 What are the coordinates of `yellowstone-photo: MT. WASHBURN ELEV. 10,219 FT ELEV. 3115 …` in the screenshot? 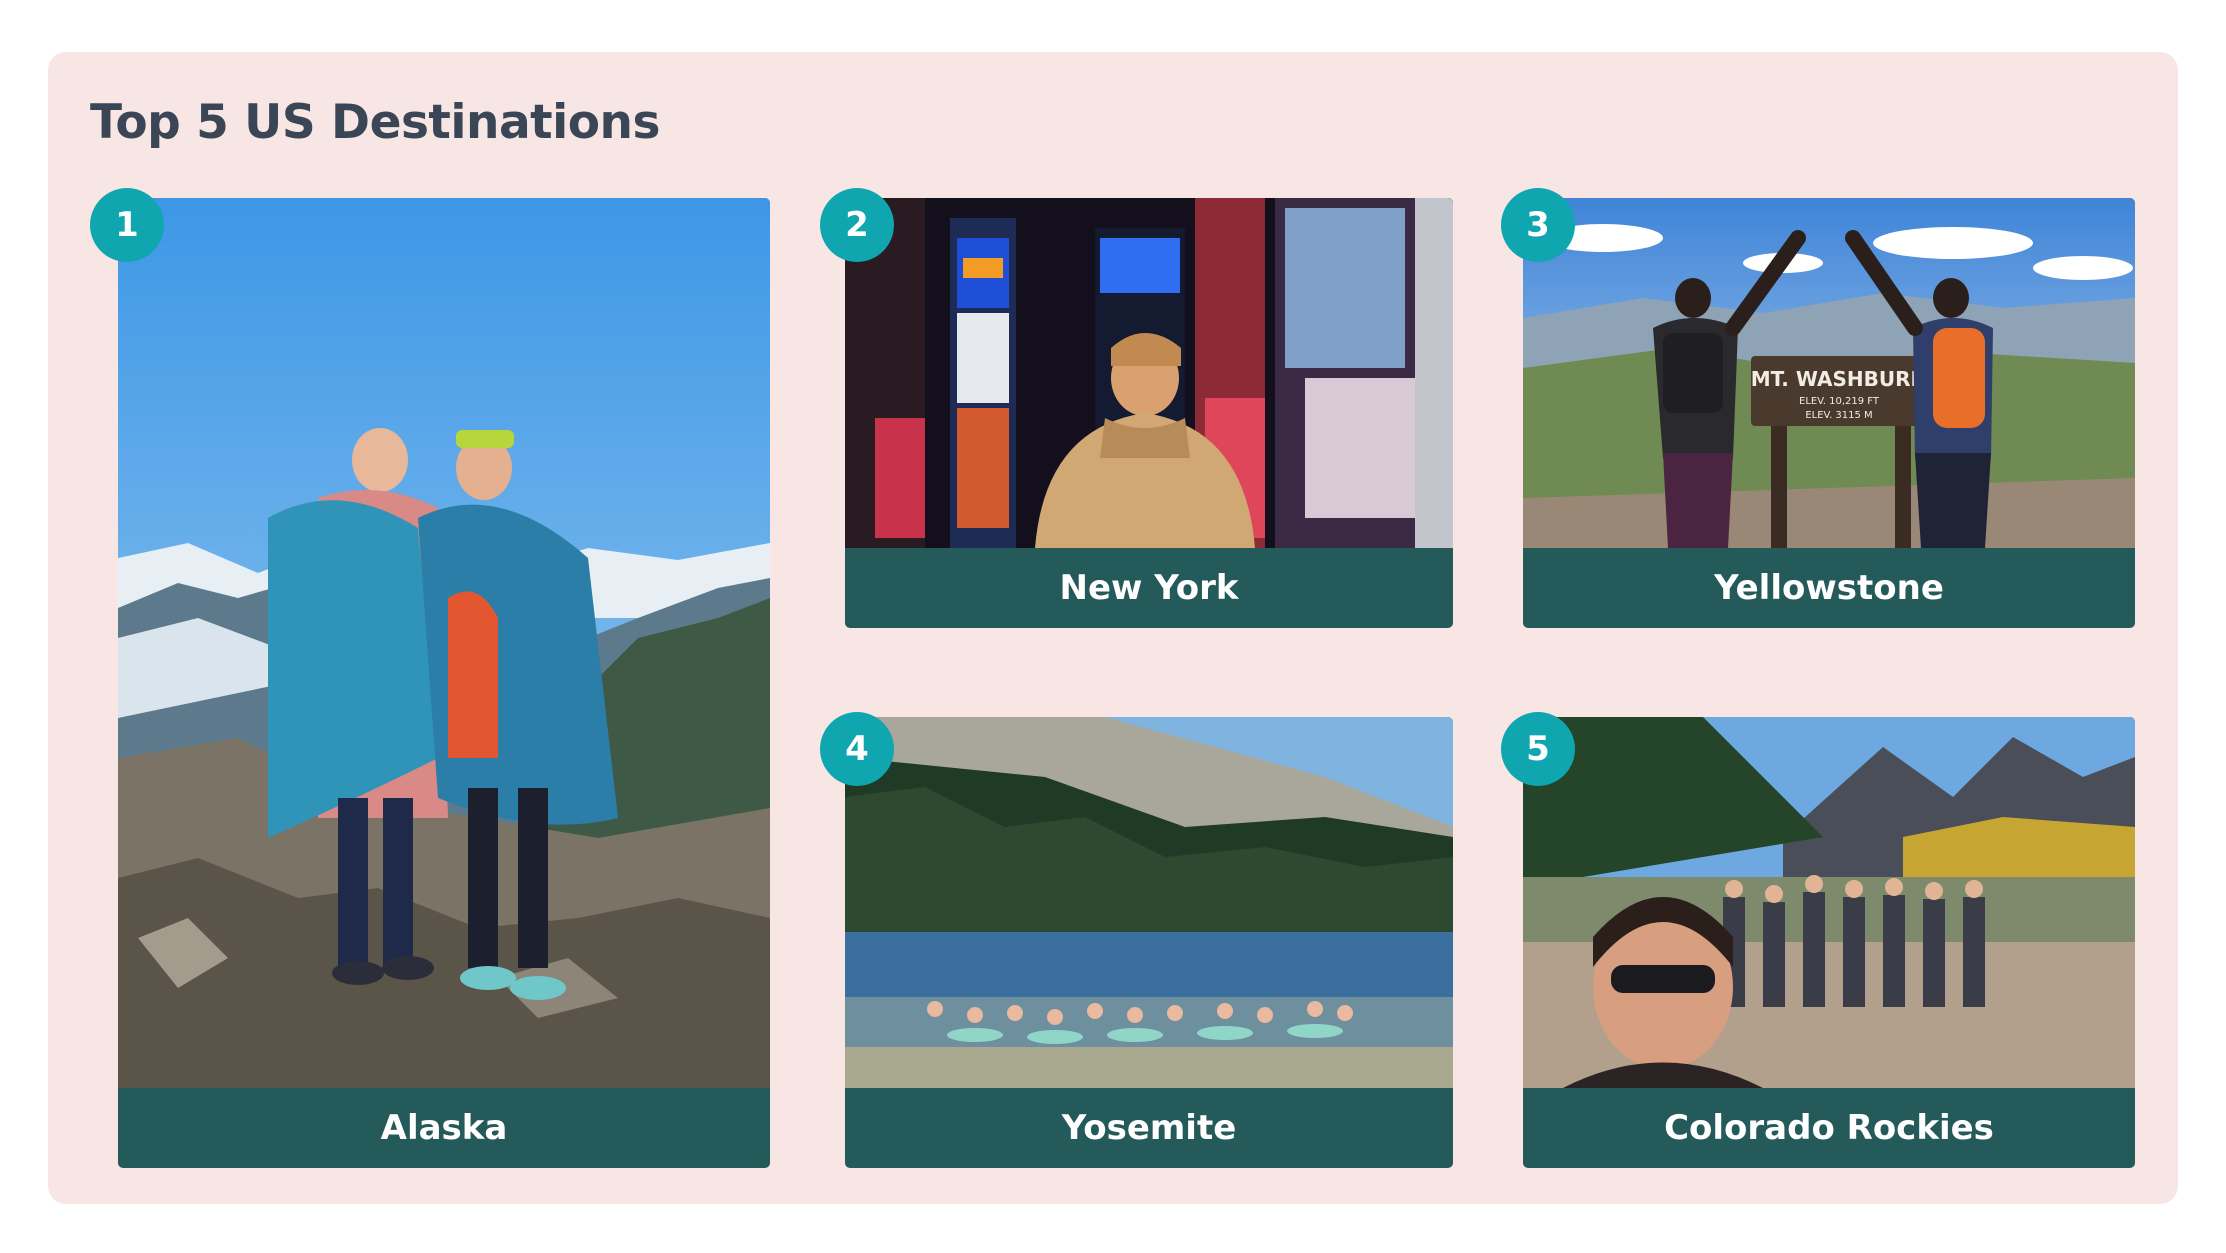 It's located at (1829, 373).